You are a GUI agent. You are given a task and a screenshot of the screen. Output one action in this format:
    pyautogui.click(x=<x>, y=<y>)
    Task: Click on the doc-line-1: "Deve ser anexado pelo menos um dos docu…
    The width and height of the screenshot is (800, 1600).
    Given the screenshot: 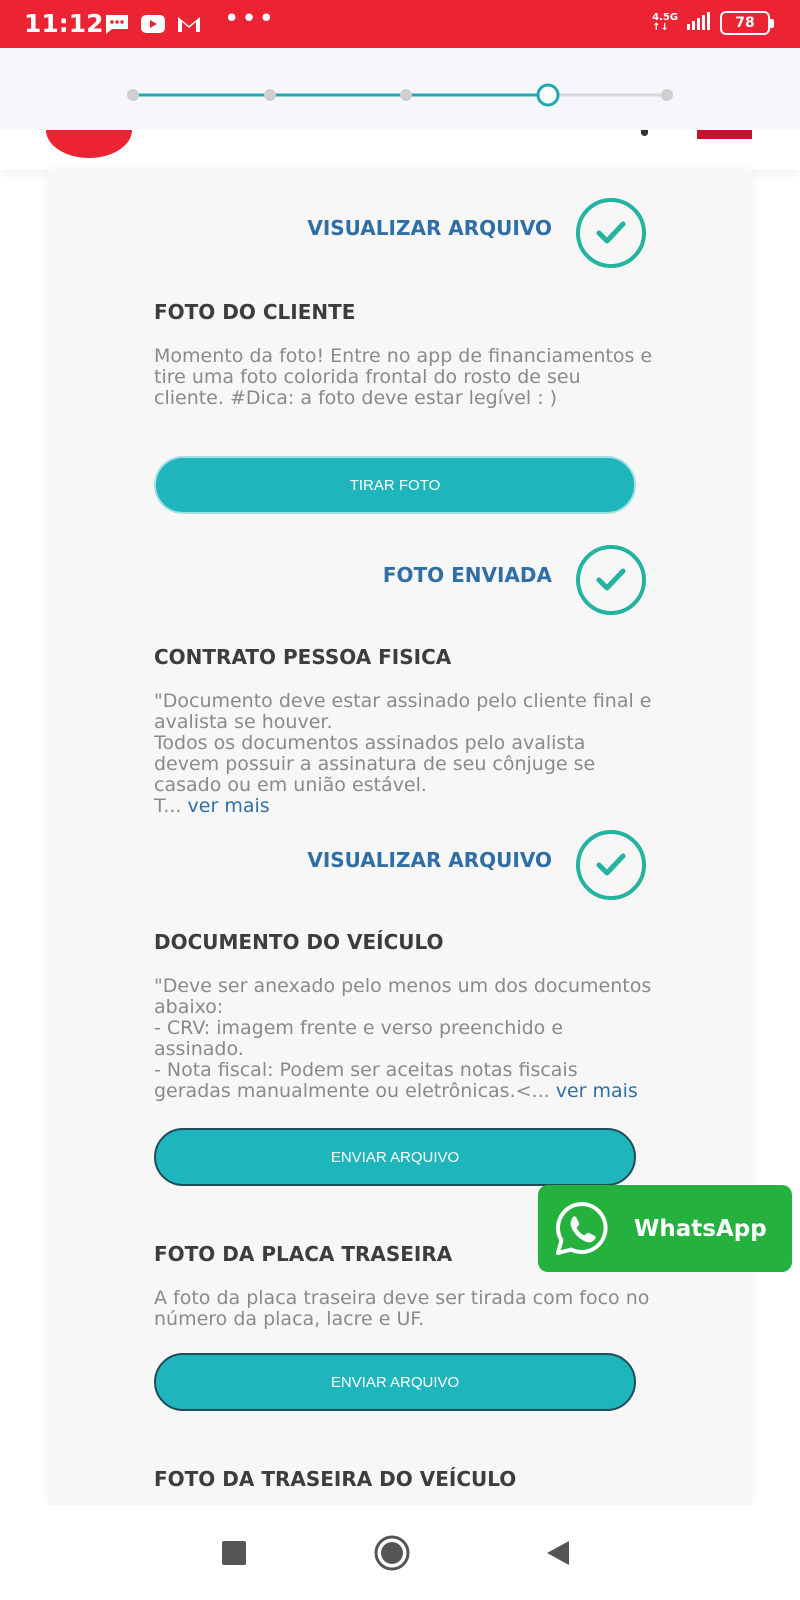 What is the action you would take?
    pyautogui.click(x=403, y=996)
    